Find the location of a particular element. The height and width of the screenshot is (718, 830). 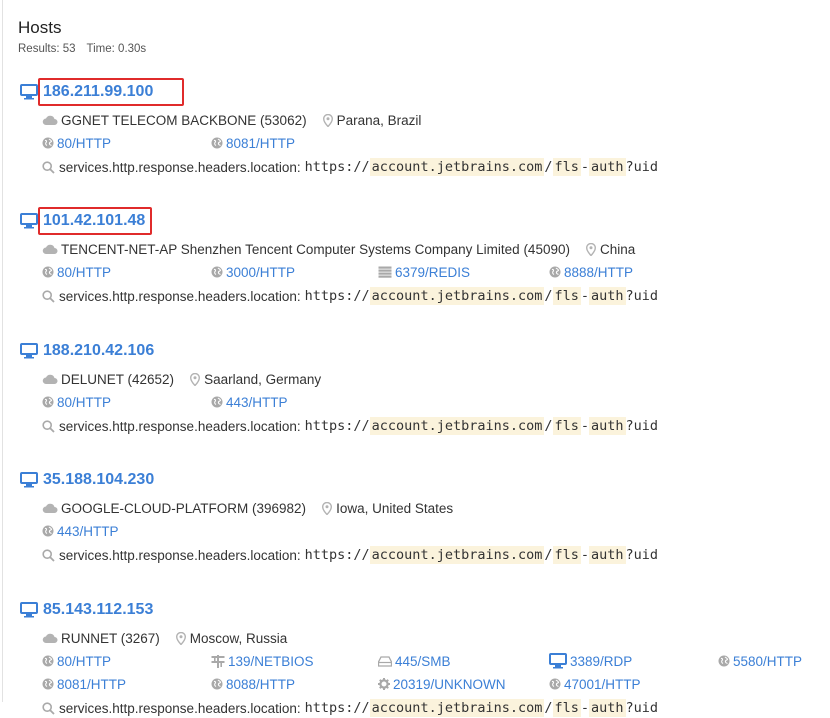

host-ip-link: 101.42.101.48 is located at coordinates (94, 221).